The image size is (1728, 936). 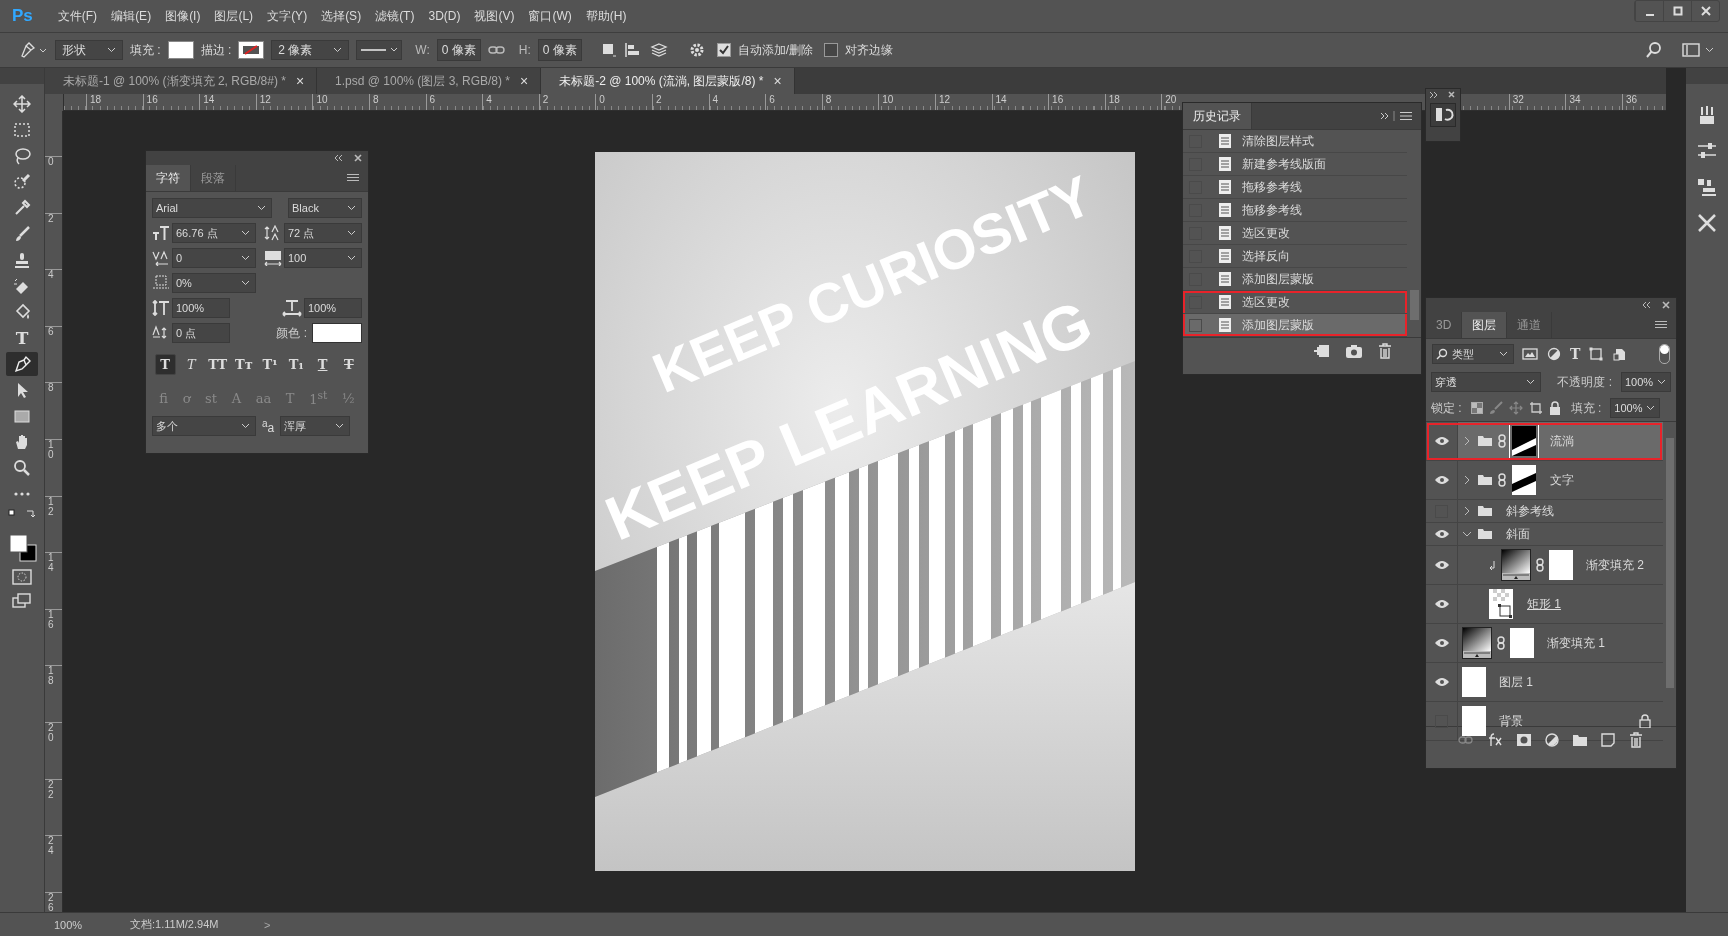 What do you see at coordinates (395, 16) in the screenshot?
I see `menu-item: 滤镜(T)` at bounding box center [395, 16].